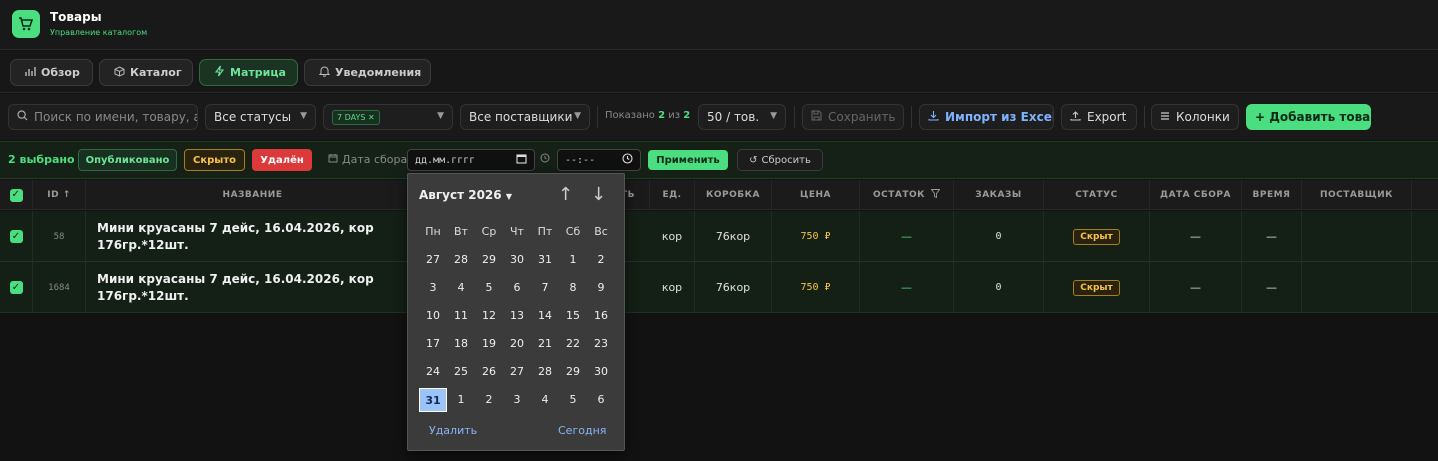 The image size is (1438, 461). What do you see at coordinates (573, 288) in the screenshot?
I see `calendar-day: 8` at bounding box center [573, 288].